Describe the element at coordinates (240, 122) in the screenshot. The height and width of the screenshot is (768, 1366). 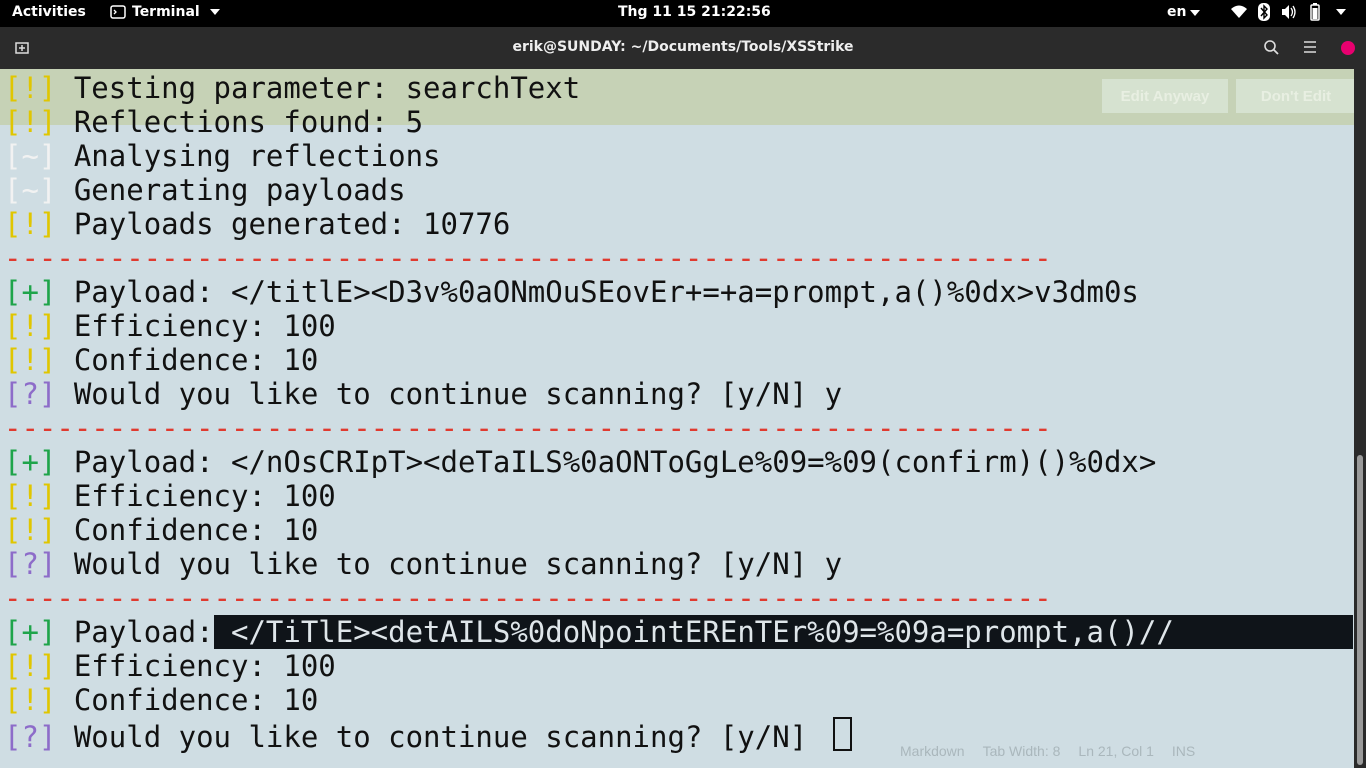
I see `line-text: Reflections found: 5` at that location.